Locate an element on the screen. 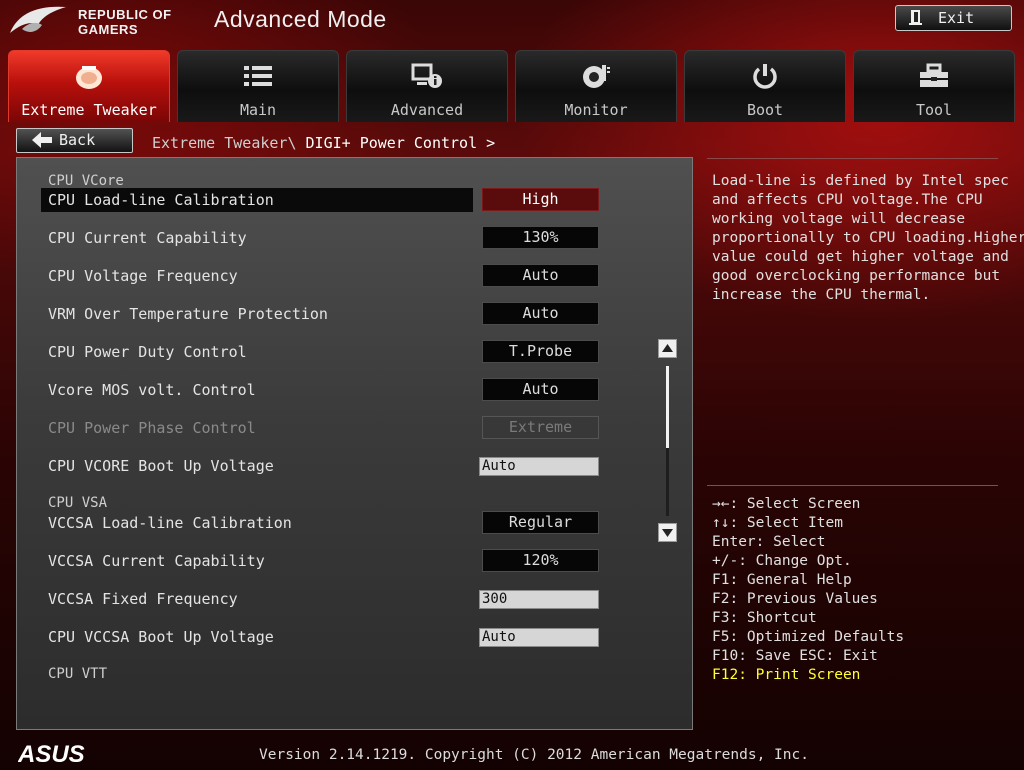  setting-label: CPU VCORE Boot Up Voltage is located at coordinates (161, 466).